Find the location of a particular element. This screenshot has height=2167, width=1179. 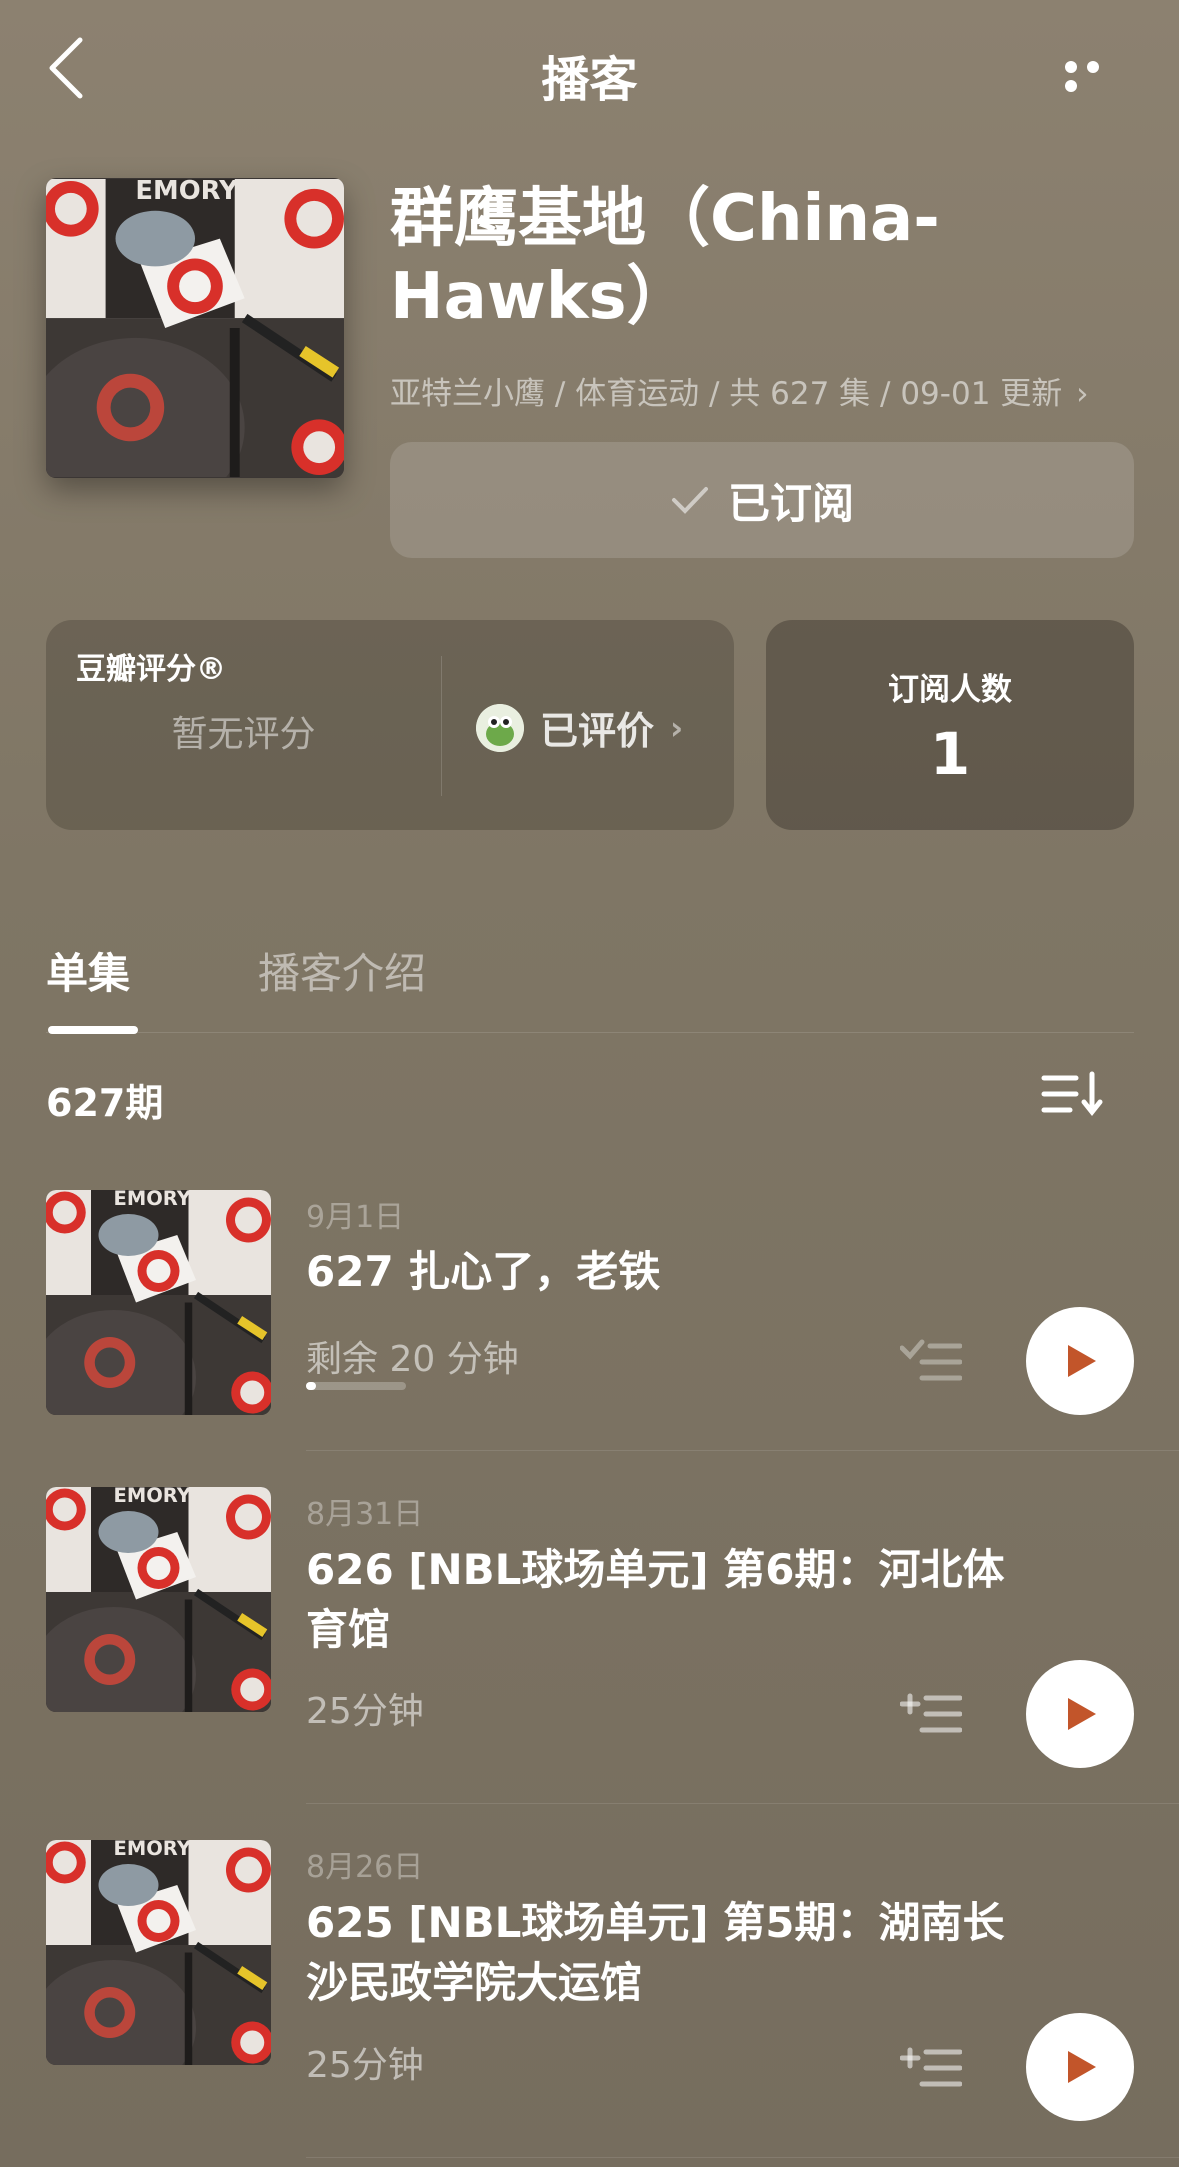

rated-button: 已评价 › is located at coordinates (579, 727).